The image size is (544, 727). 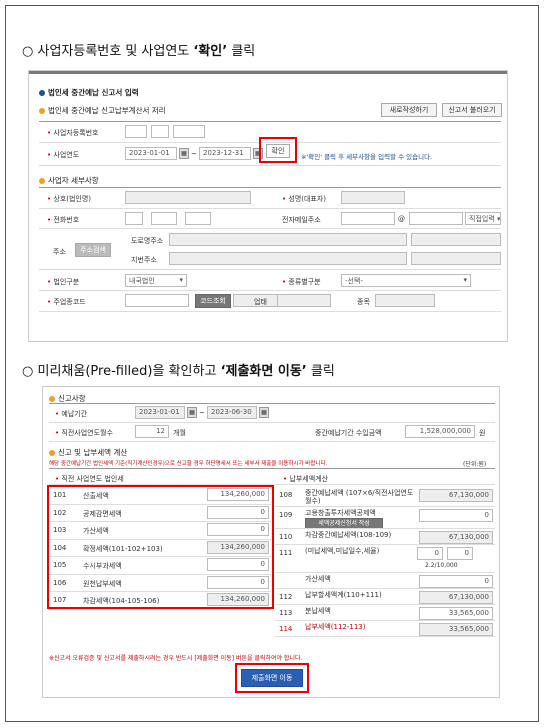 I want to click on right-row-label: 분납세액, so click(x=318, y=611).